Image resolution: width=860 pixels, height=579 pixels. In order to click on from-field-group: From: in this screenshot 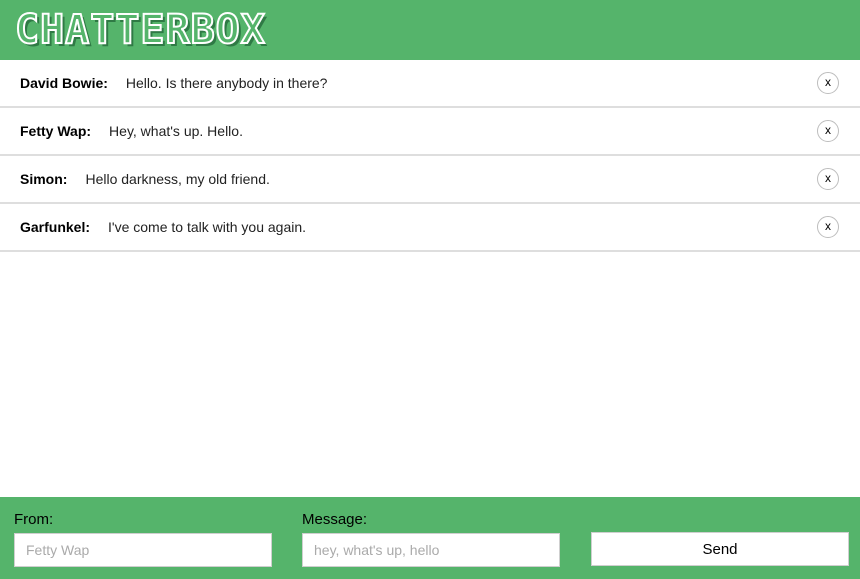, I will do `click(143, 539)`.